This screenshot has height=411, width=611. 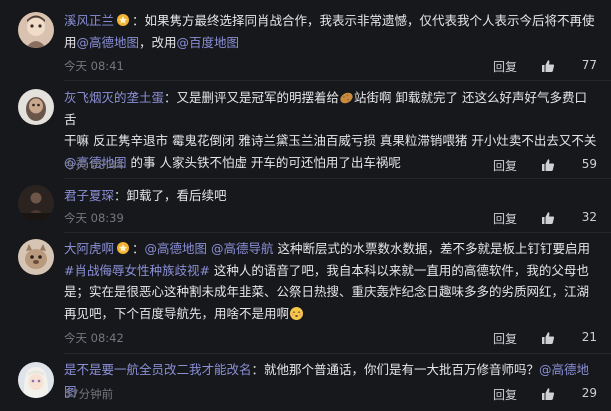 What do you see at coordinates (89, 394) in the screenshot?
I see `timestamp: 57分钟前` at bounding box center [89, 394].